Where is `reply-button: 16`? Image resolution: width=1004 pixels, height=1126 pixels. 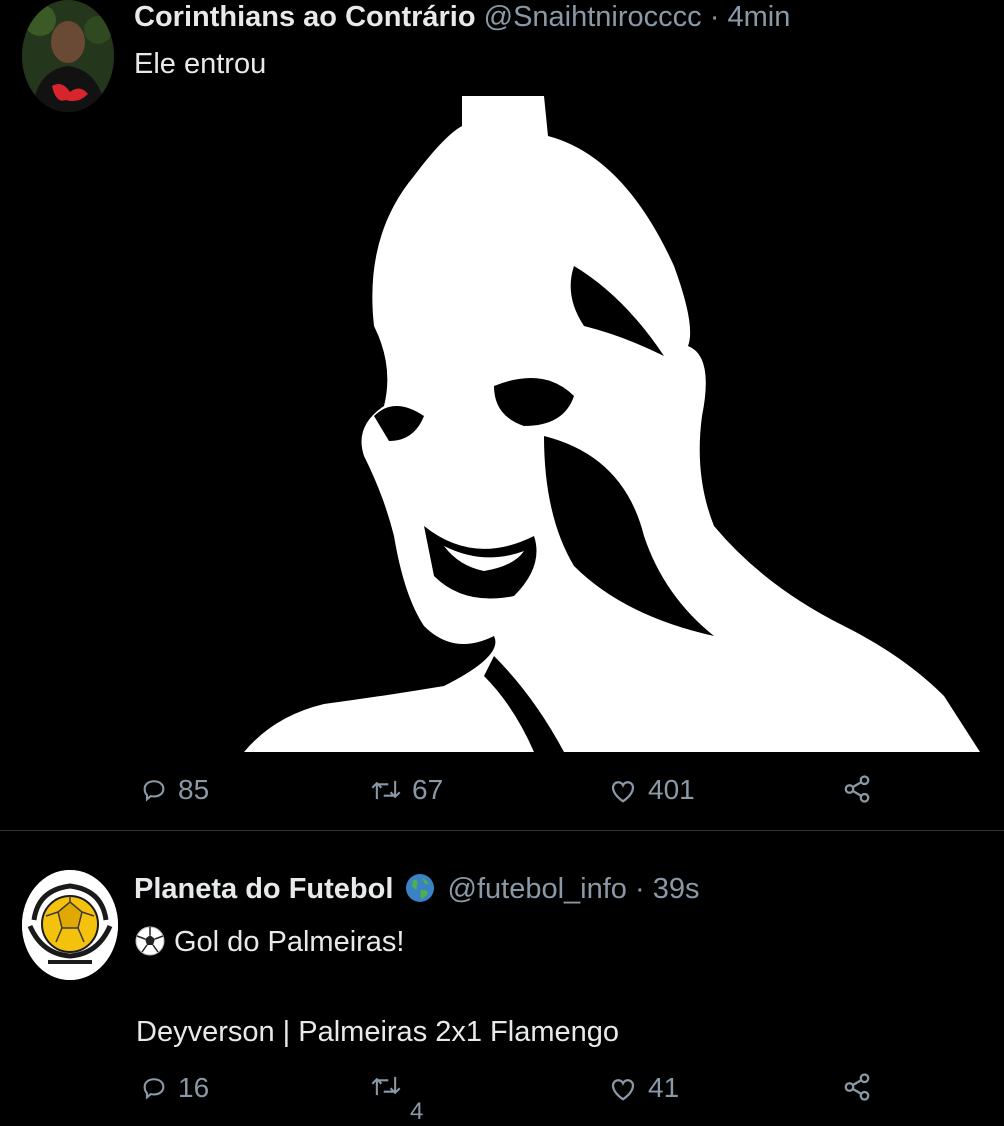 reply-button: 16 is located at coordinates (174, 1088).